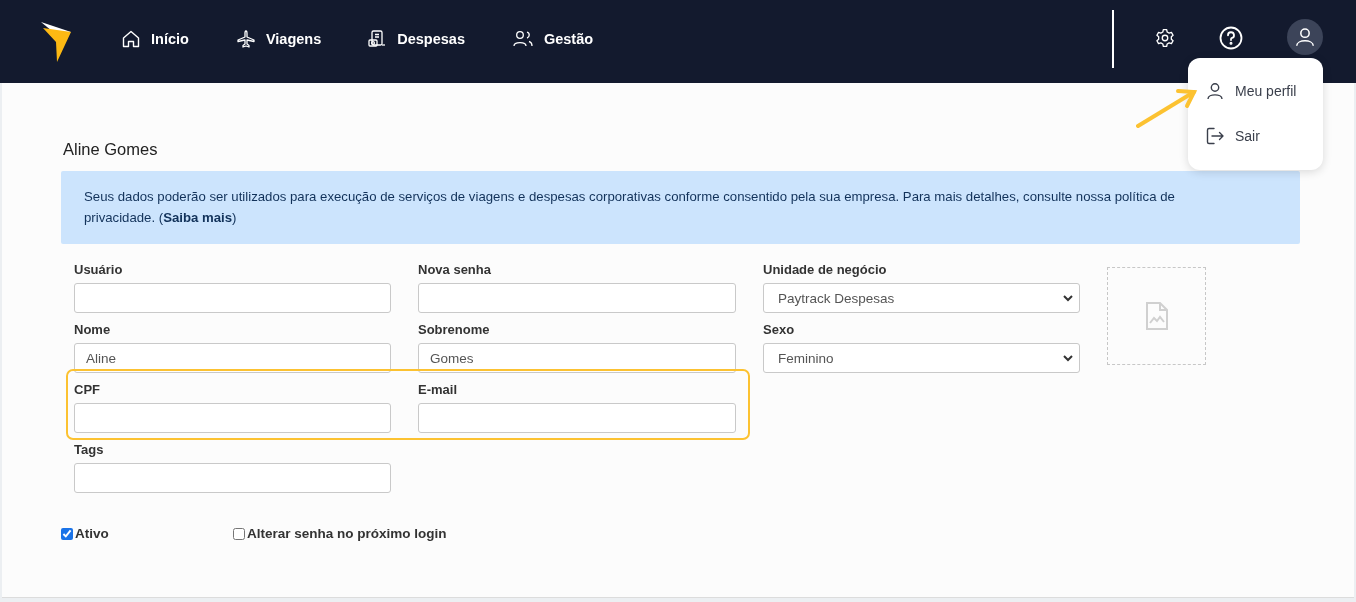 This screenshot has height=602, width=1356. I want to click on logo-icon, so click(57, 42).